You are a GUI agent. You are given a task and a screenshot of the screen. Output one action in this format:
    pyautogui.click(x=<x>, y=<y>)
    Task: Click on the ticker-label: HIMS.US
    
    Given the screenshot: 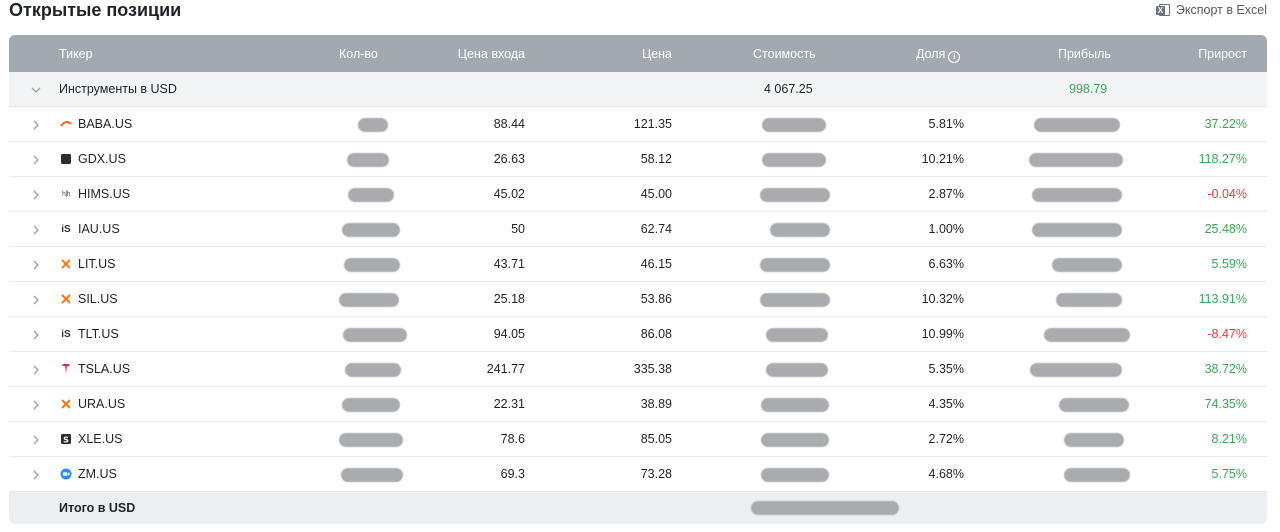 What is the action you would take?
    pyautogui.click(x=104, y=194)
    